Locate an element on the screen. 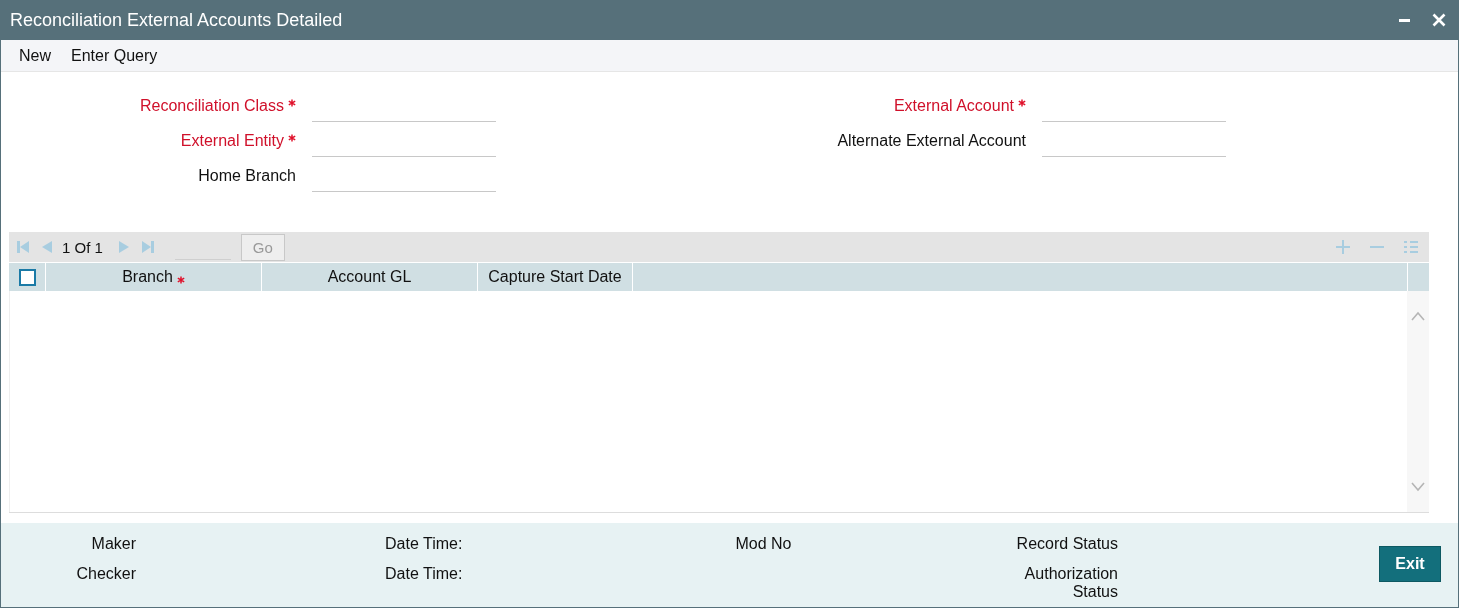 The height and width of the screenshot is (608, 1459). scroll-up-icon is located at coordinates (1418, 316).